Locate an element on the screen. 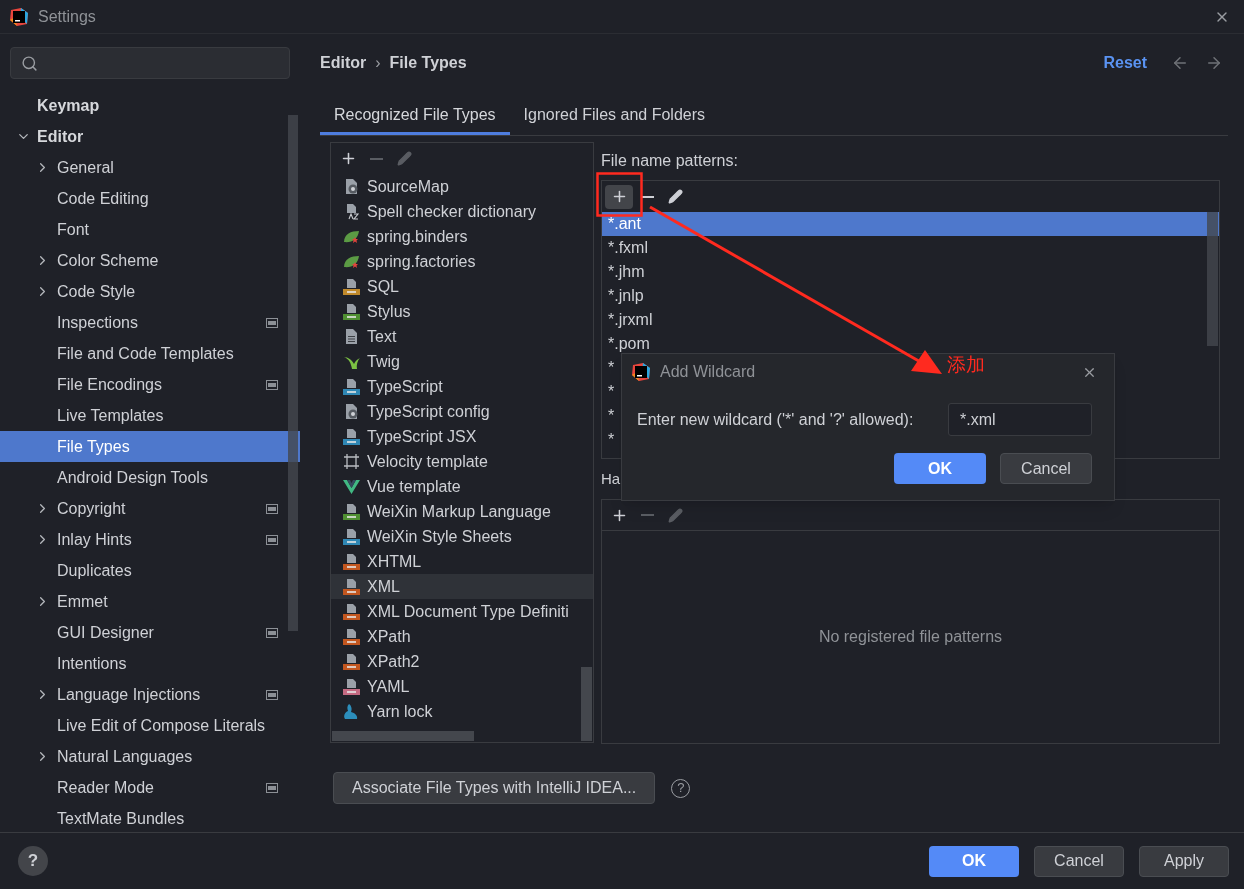  file-type-item: XML is located at coordinates (462, 586).